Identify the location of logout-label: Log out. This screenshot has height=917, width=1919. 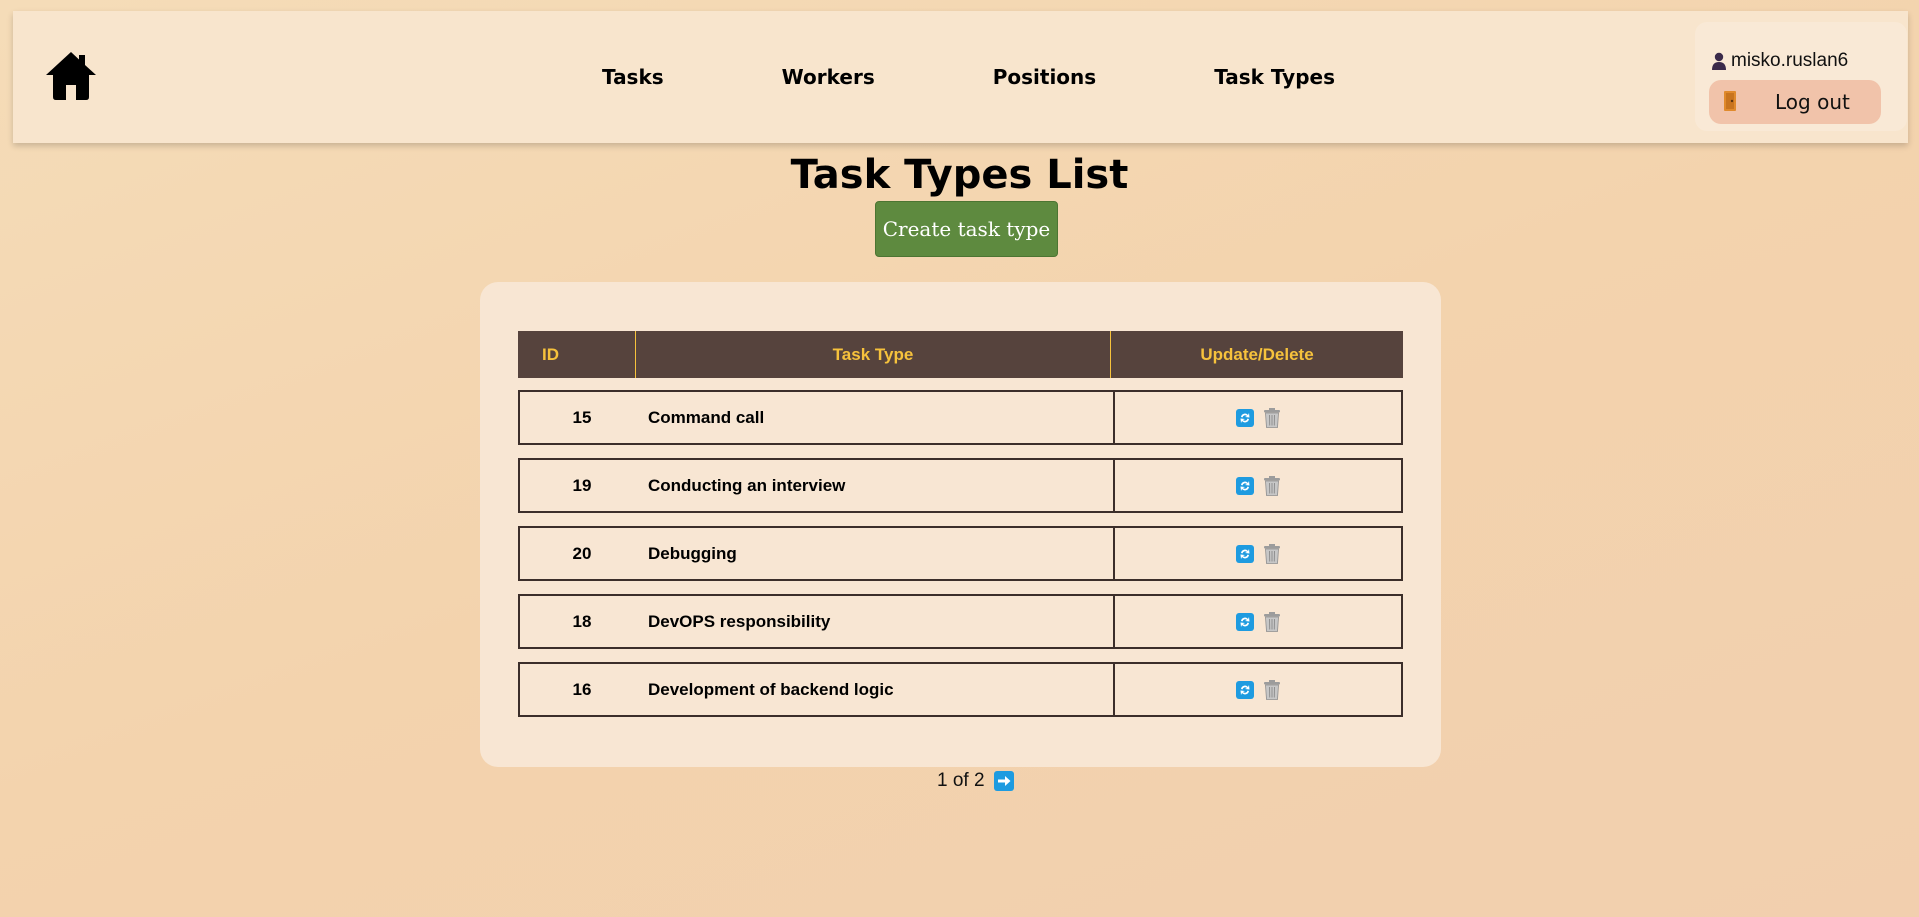
(1812, 102).